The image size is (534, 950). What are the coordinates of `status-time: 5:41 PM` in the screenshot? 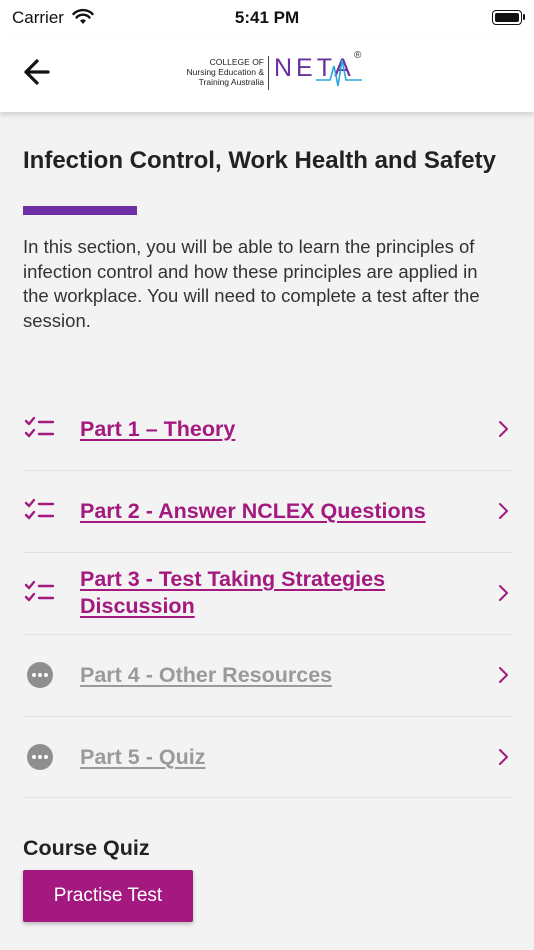 It's located at (267, 17).